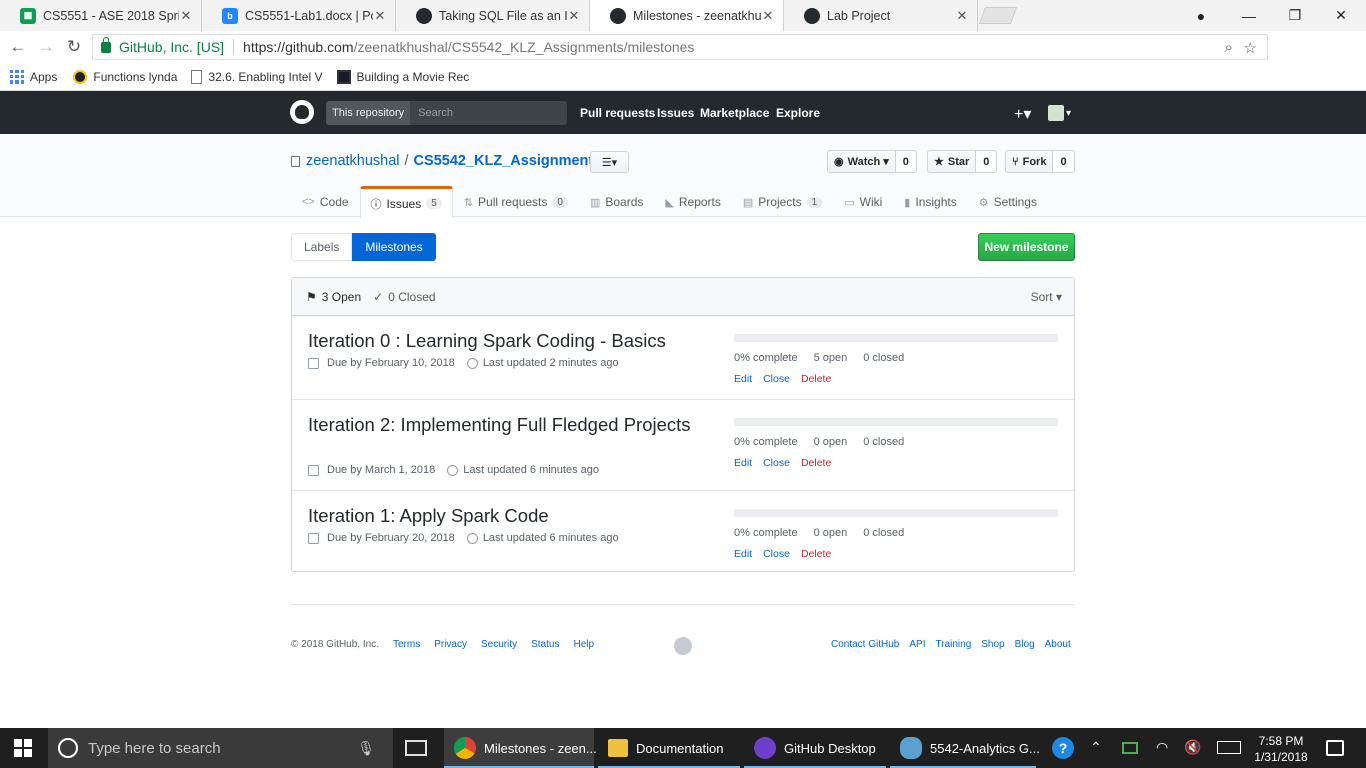  I want to click on notification-center-icon, so click(1335, 748).